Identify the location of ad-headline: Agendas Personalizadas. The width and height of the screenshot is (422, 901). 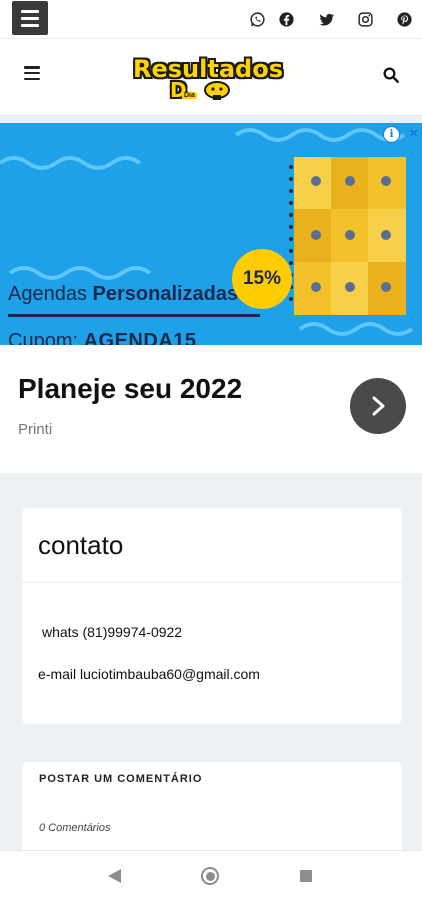
(123, 294).